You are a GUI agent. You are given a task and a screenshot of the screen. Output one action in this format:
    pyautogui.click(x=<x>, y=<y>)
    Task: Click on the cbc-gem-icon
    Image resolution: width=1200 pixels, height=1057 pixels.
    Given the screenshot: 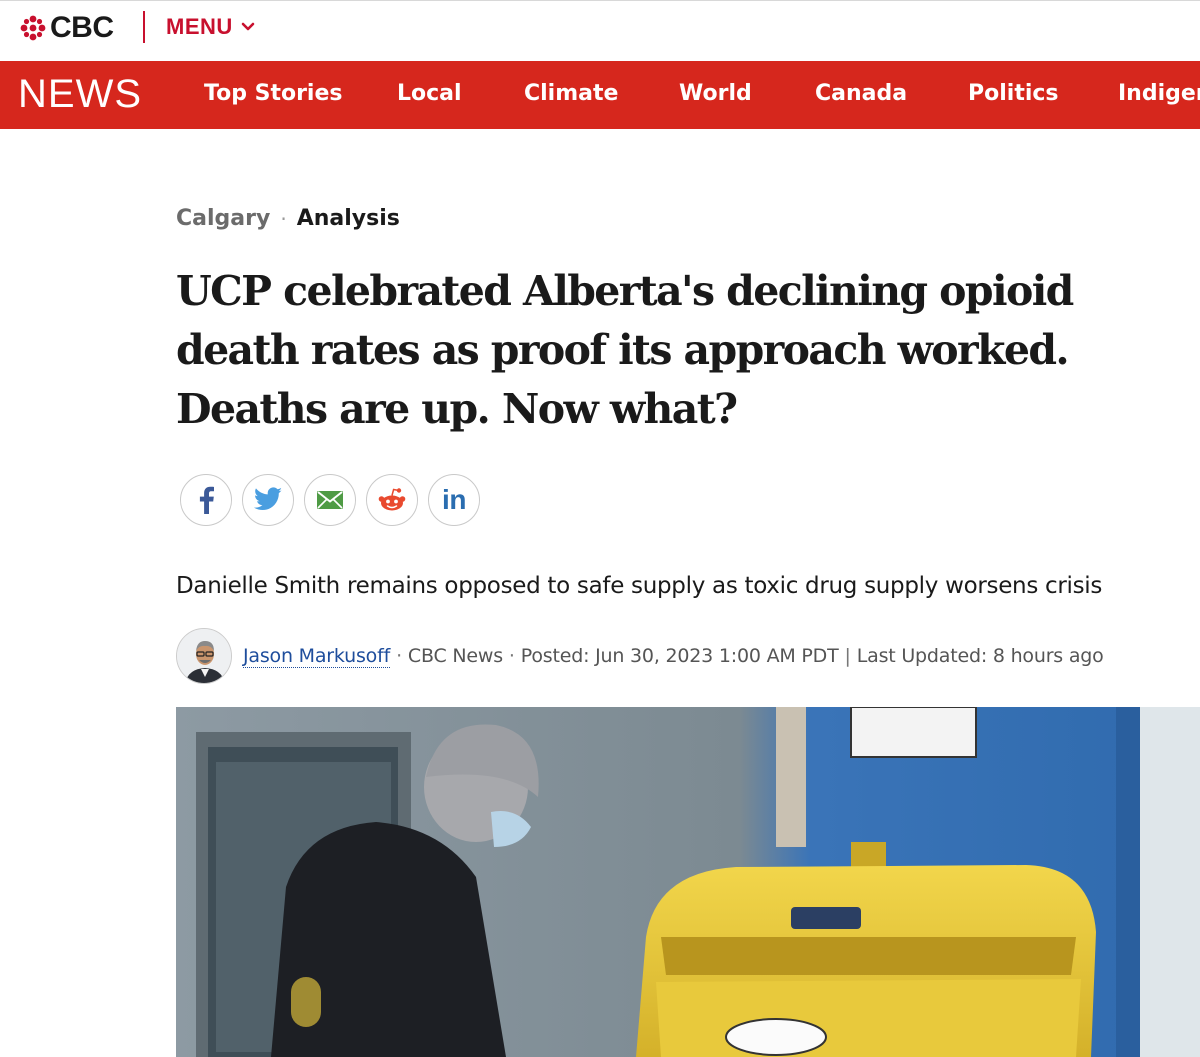 What is the action you would take?
    pyautogui.click(x=33, y=28)
    